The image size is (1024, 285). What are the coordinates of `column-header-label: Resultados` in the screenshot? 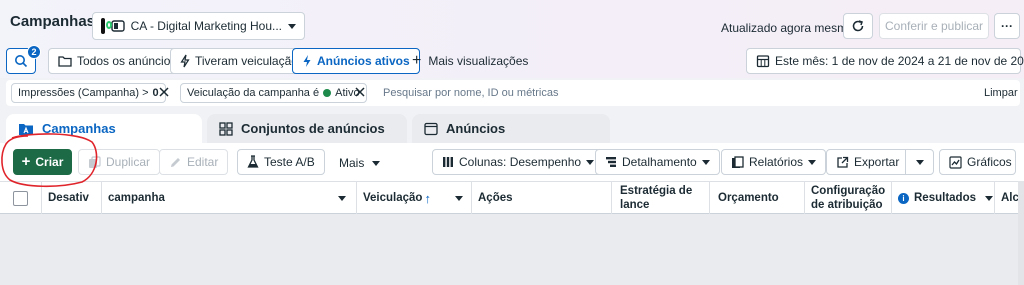 It's located at (945, 198).